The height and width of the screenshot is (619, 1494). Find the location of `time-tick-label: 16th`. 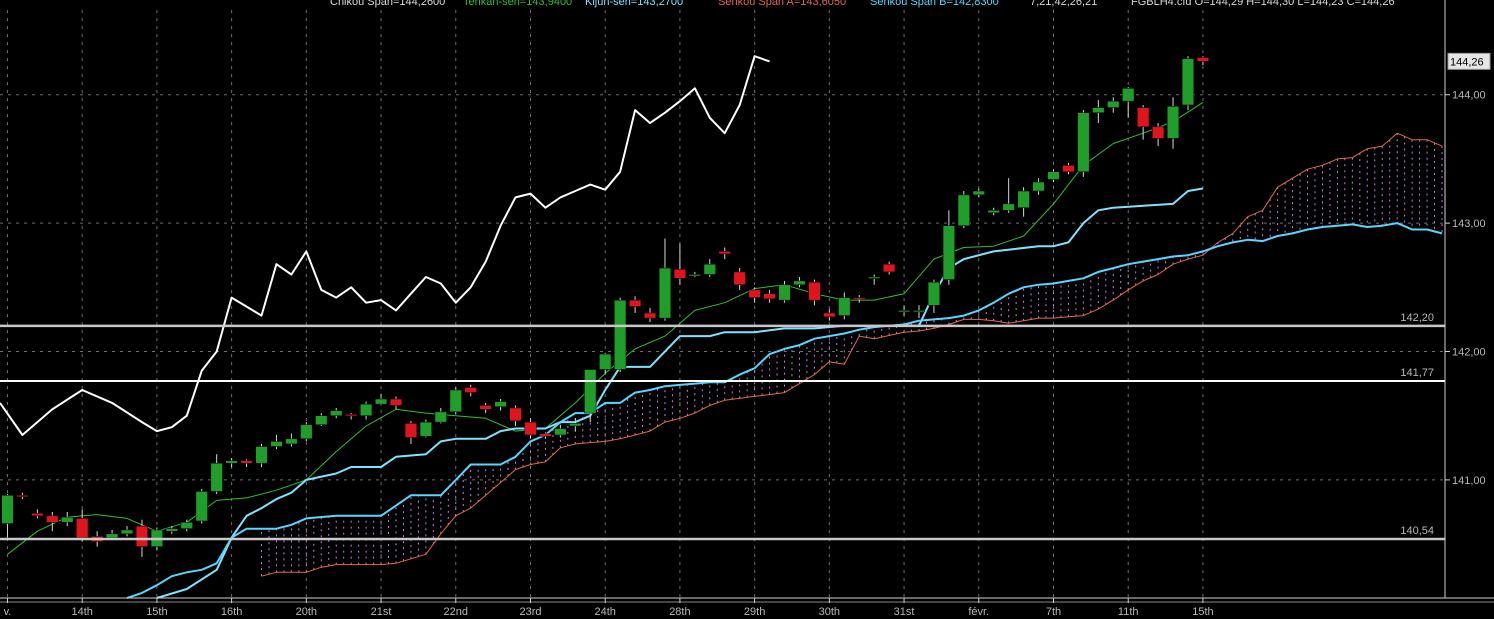

time-tick-label: 16th is located at coordinates (231, 612).